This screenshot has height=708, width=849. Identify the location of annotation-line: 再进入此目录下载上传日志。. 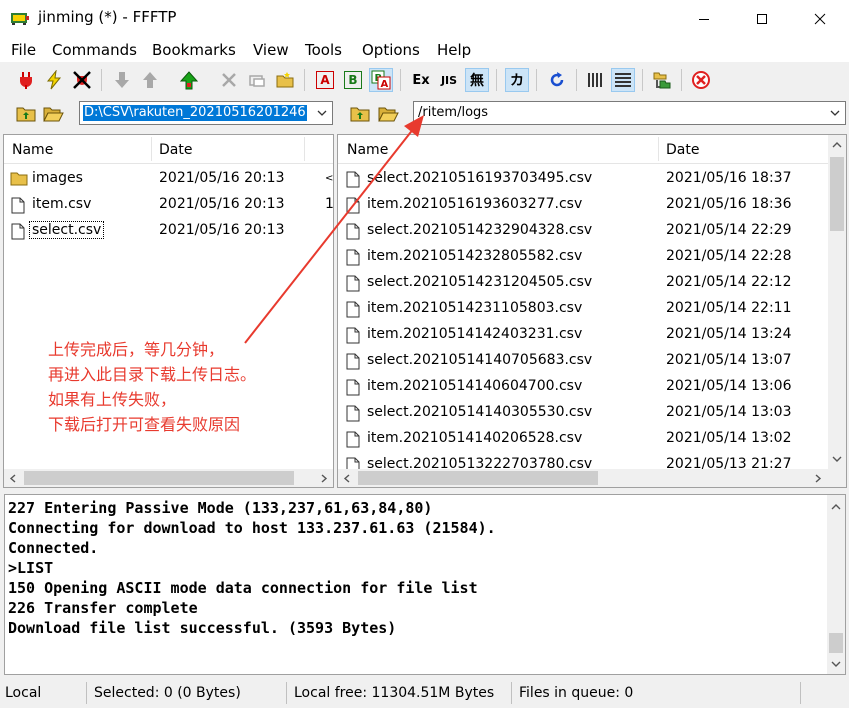
(152, 374).